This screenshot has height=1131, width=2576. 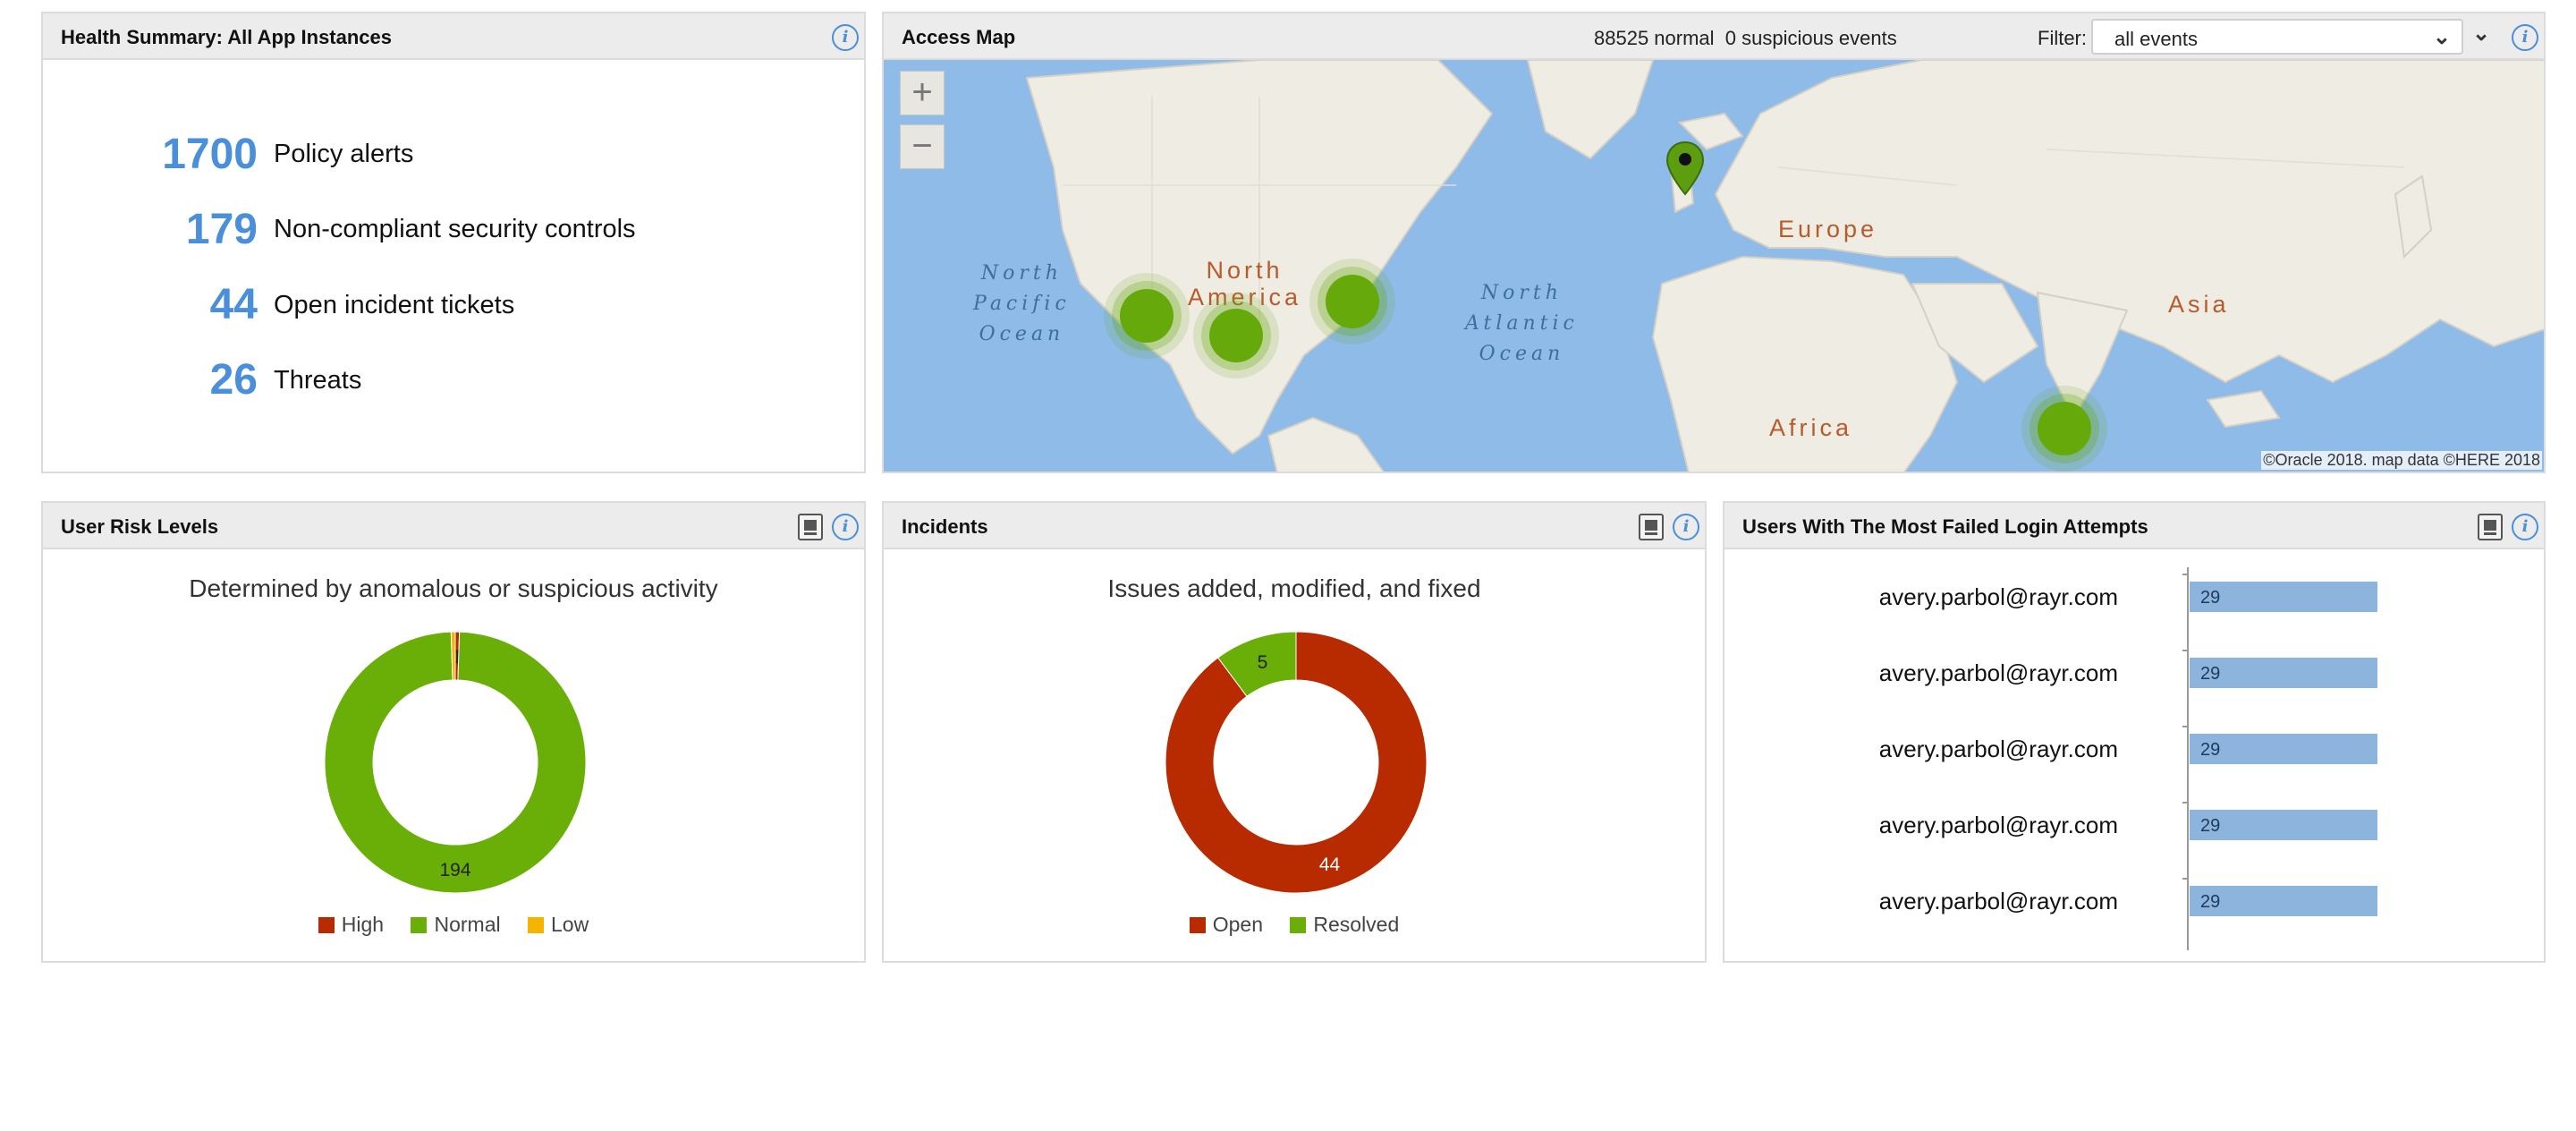 I want to click on incidents-header: Incidents i, so click(x=1294, y=526).